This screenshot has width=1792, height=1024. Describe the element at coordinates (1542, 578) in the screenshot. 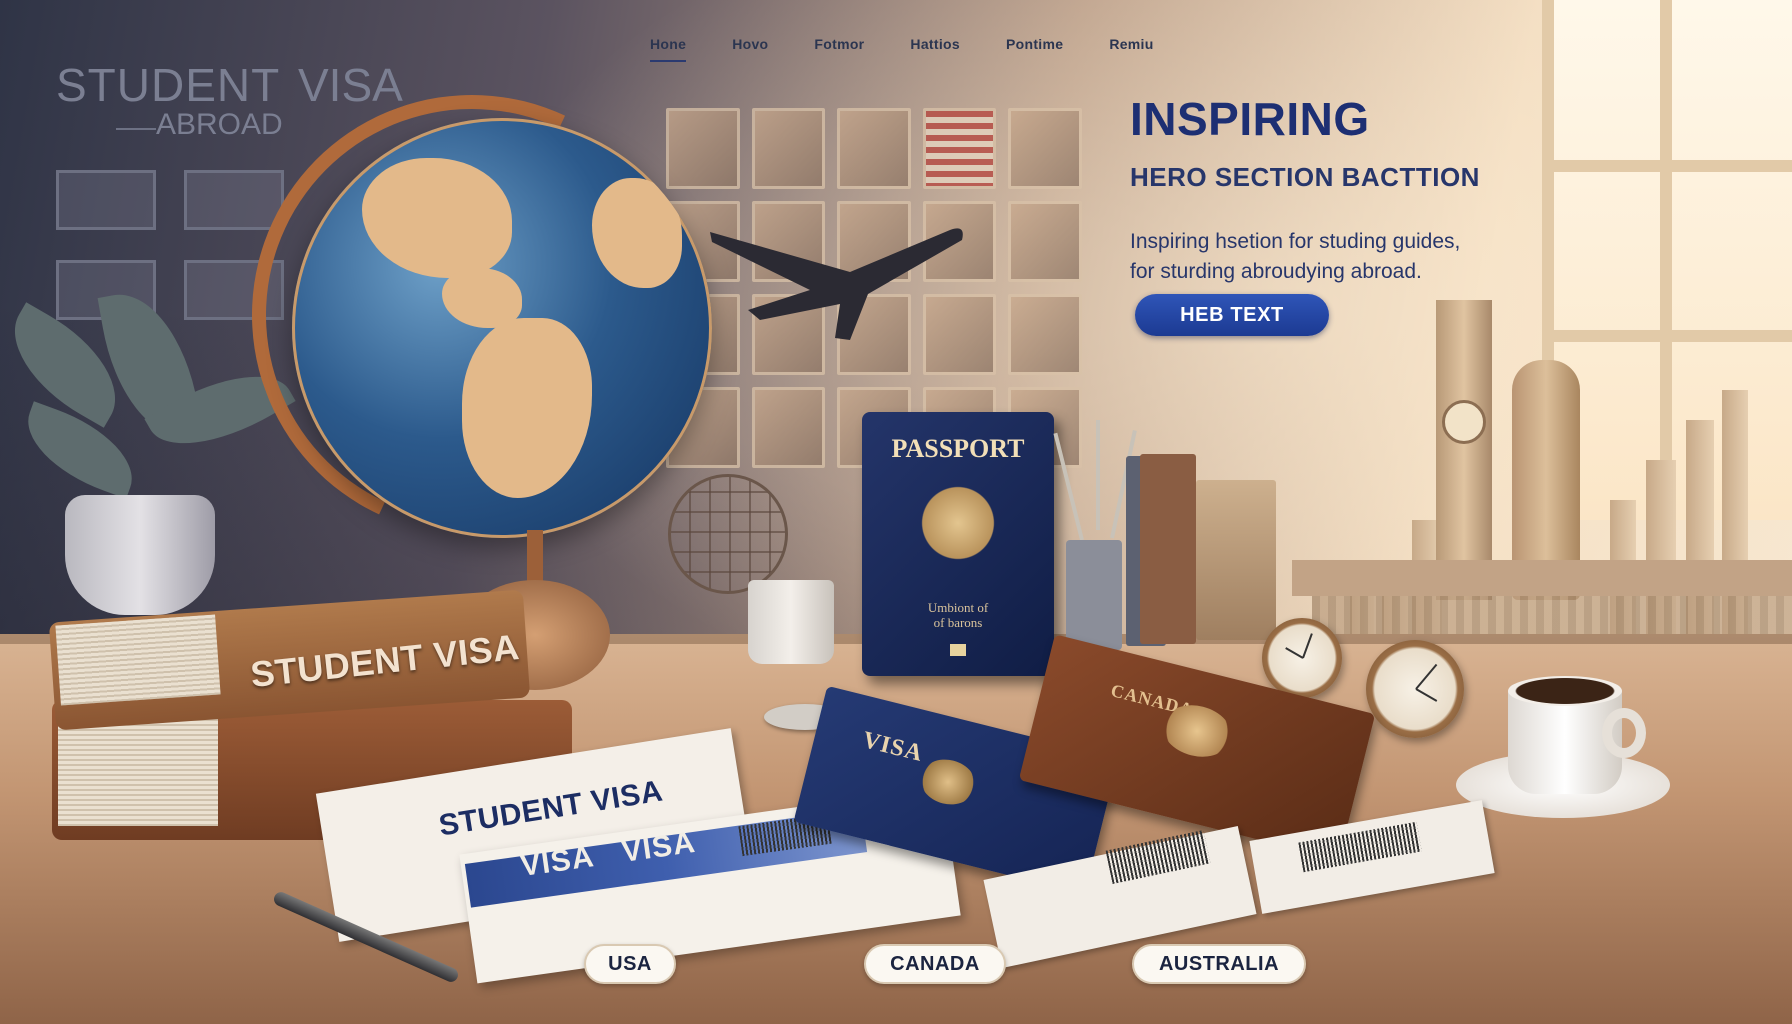

I see `window-shelf` at that location.